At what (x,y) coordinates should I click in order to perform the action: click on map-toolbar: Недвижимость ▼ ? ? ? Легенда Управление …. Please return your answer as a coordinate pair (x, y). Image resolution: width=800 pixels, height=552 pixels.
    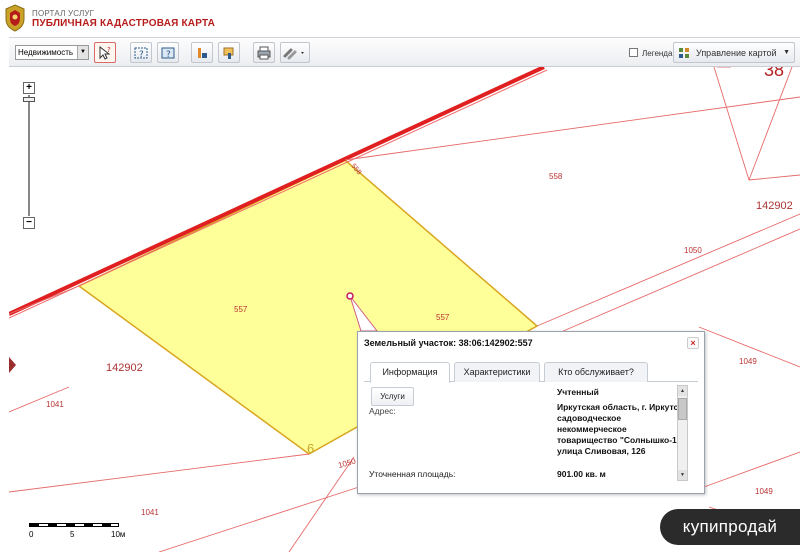
    Looking at the image, I should click on (404, 52).